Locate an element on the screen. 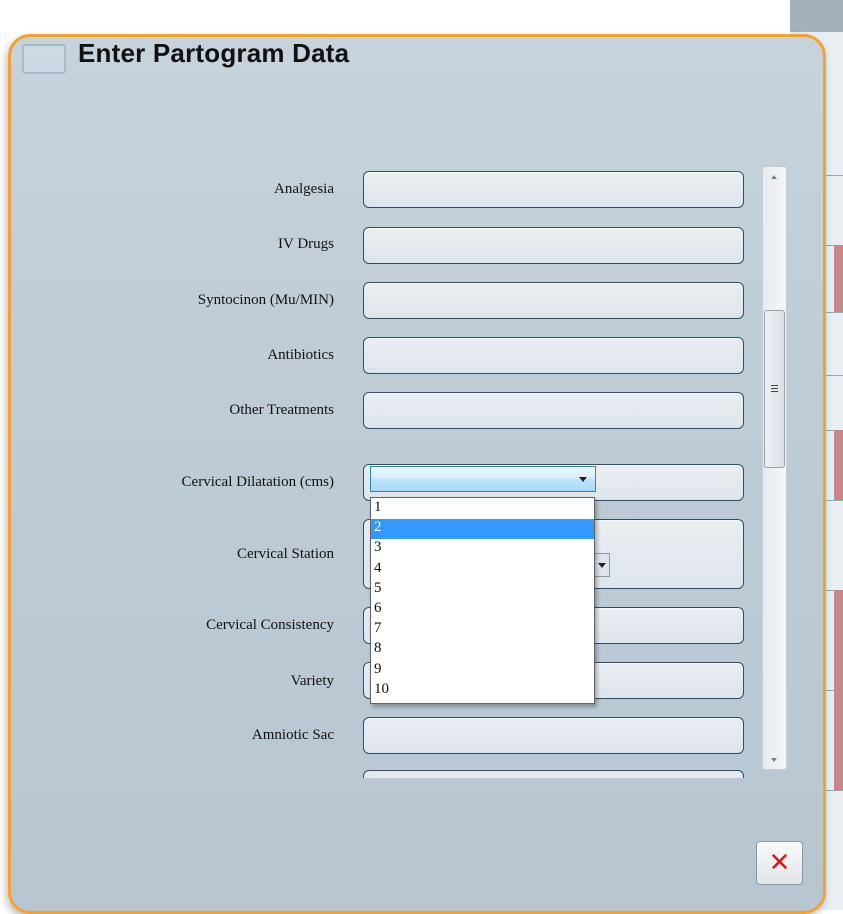 The width and height of the screenshot is (843, 914). window-icon is located at coordinates (44, 59).